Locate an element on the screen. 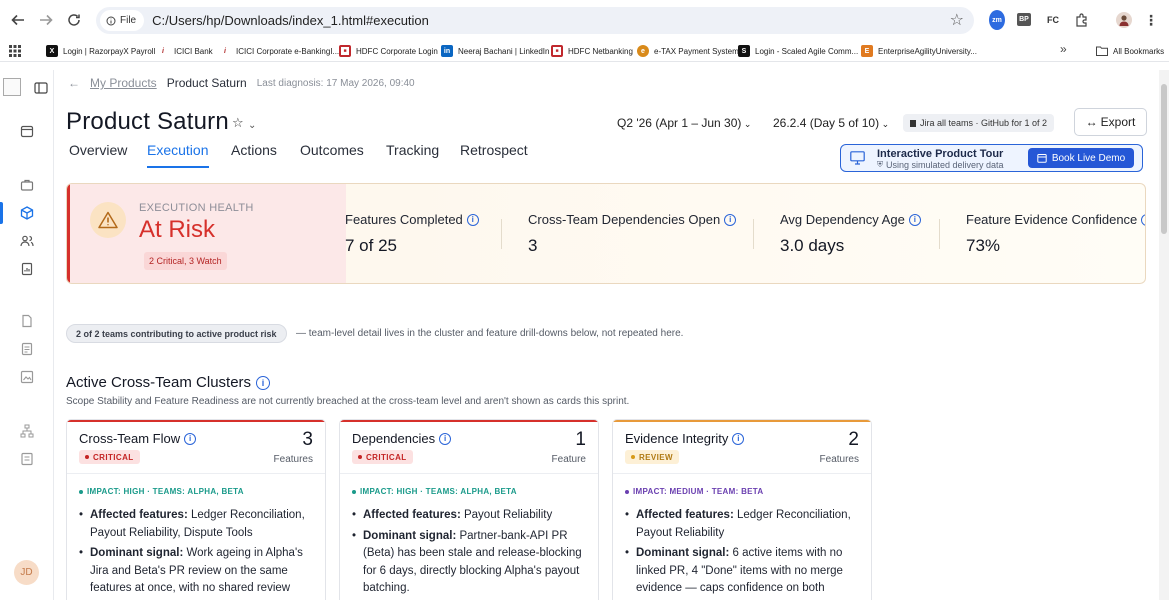 The height and width of the screenshot is (600, 1169). apps-grid-icon is located at coordinates (15, 53).